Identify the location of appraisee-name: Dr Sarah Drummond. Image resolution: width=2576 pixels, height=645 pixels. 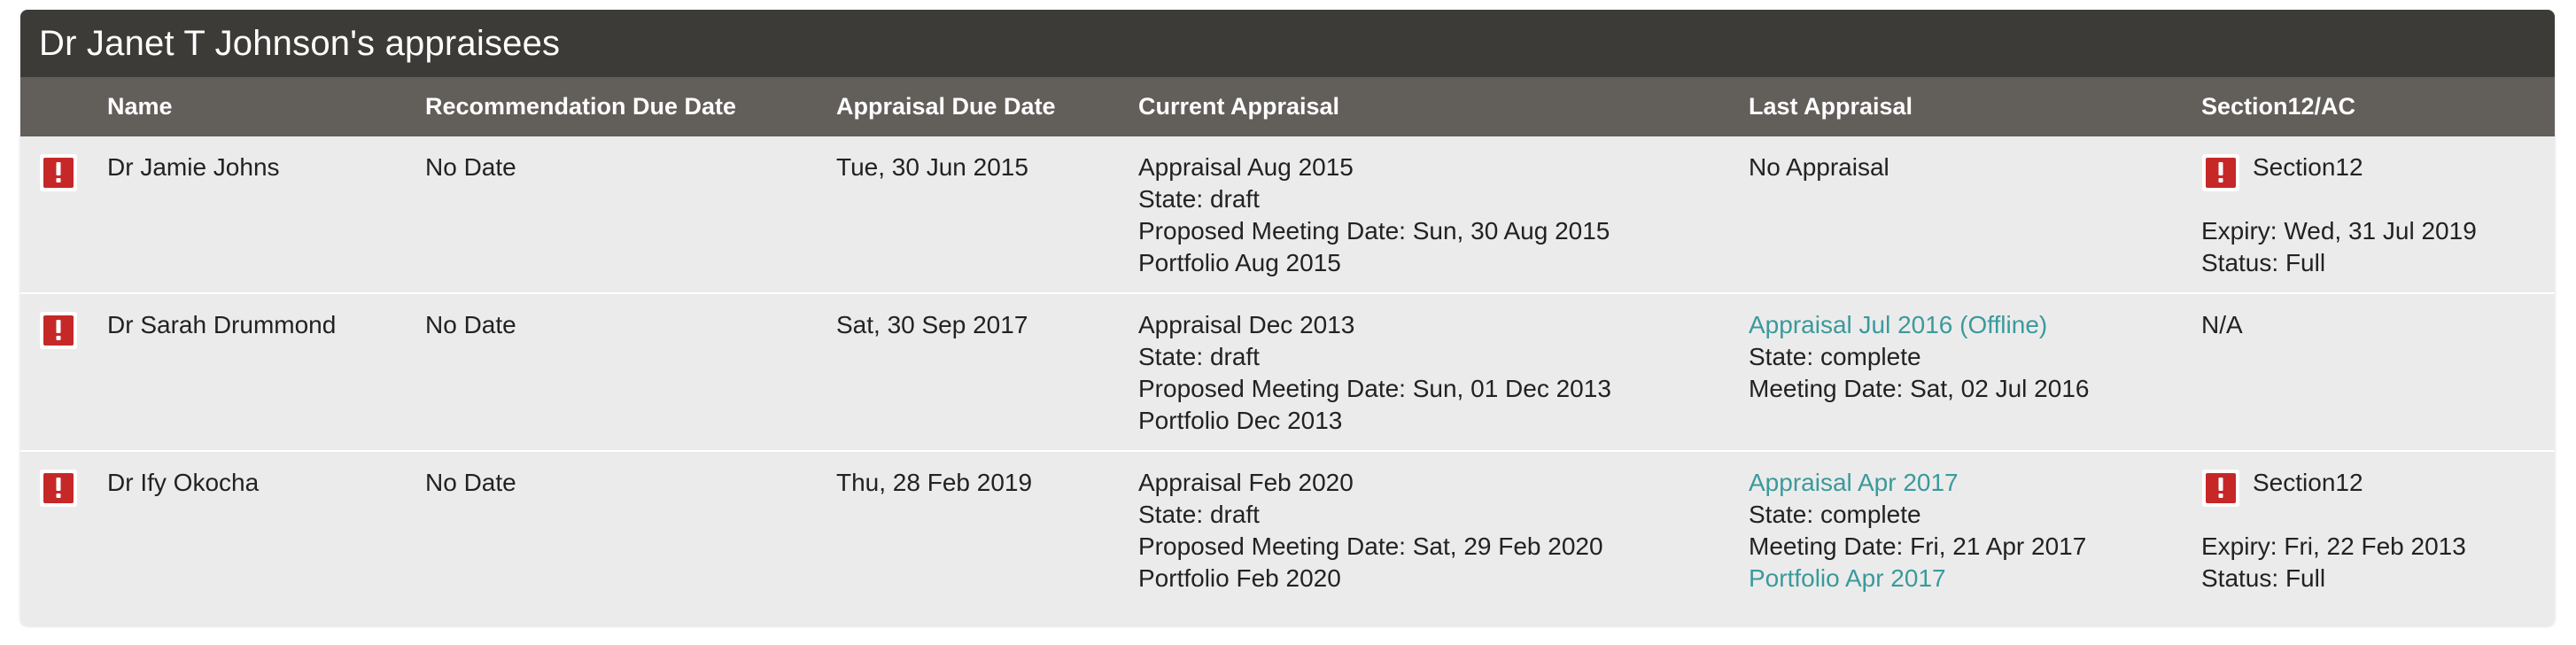
(221, 325).